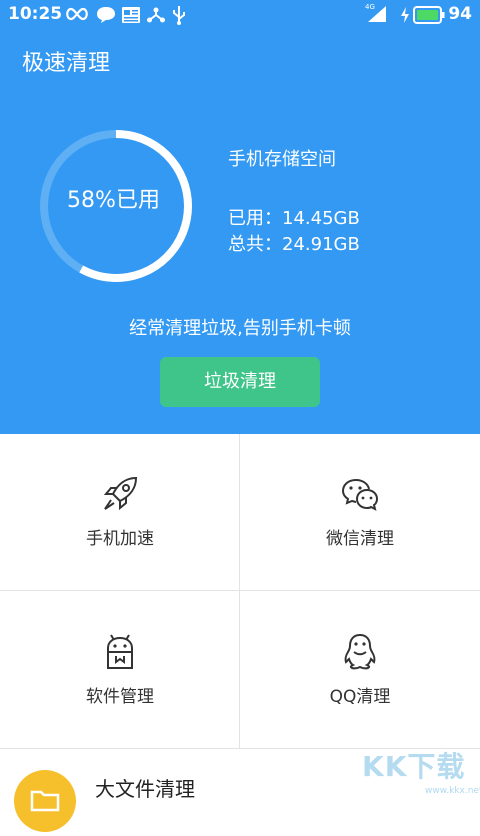 The height and width of the screenshot is (836, 480). What do you see at coordinates (360, 671) in the screenshot?
I see `tile-qq-clean: QQ清理` at bounding box center [360, 671].